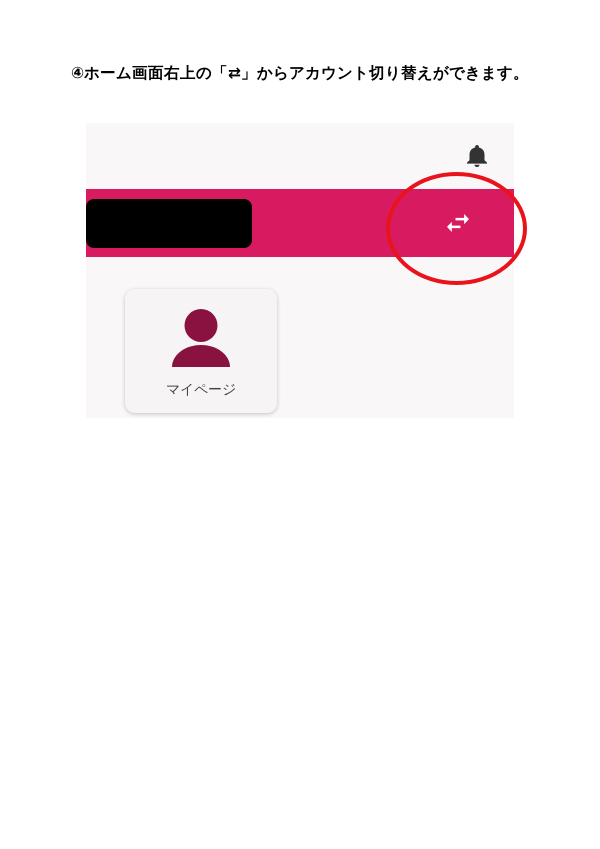  Describe the element at coordinates (477, 156) in the screenshot. I see `bell-icon` at that location.